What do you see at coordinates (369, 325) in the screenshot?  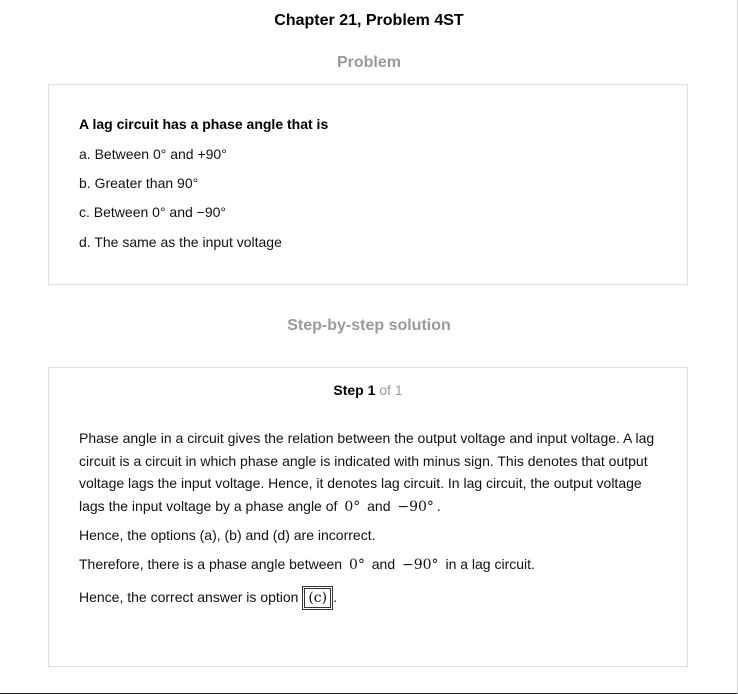 I see `solution-heading: Step-by-step solution` at bounding box center [369, 325].